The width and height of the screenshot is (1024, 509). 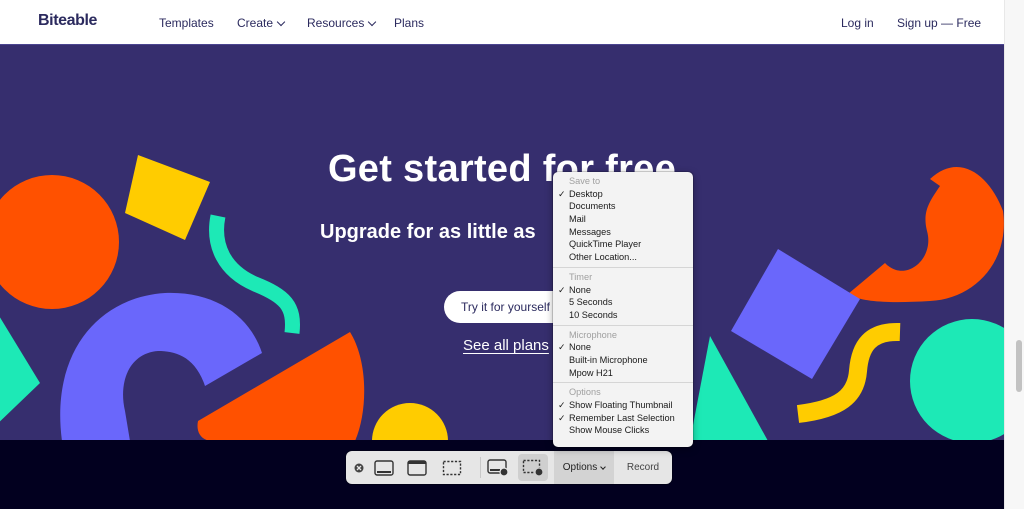 What do you see at coordinates (623, 219) in the screenshot?
I see `menu-item-mail: Mail` at bounding box center [623, 219].